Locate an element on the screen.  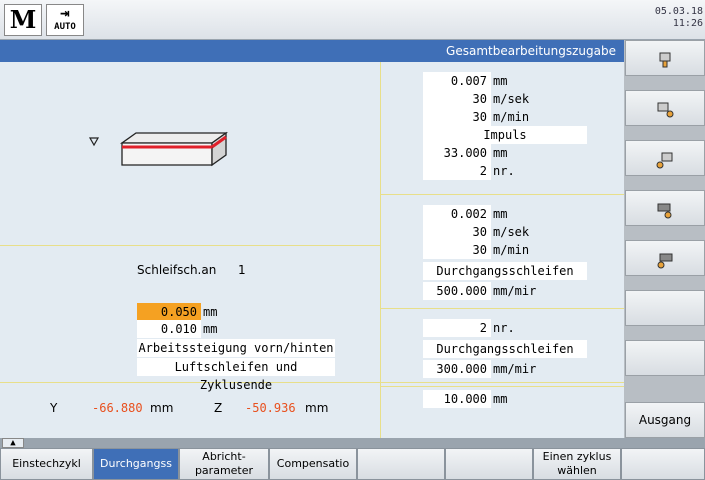
param-6-unit: nr. is located at coordinates (504, 171).